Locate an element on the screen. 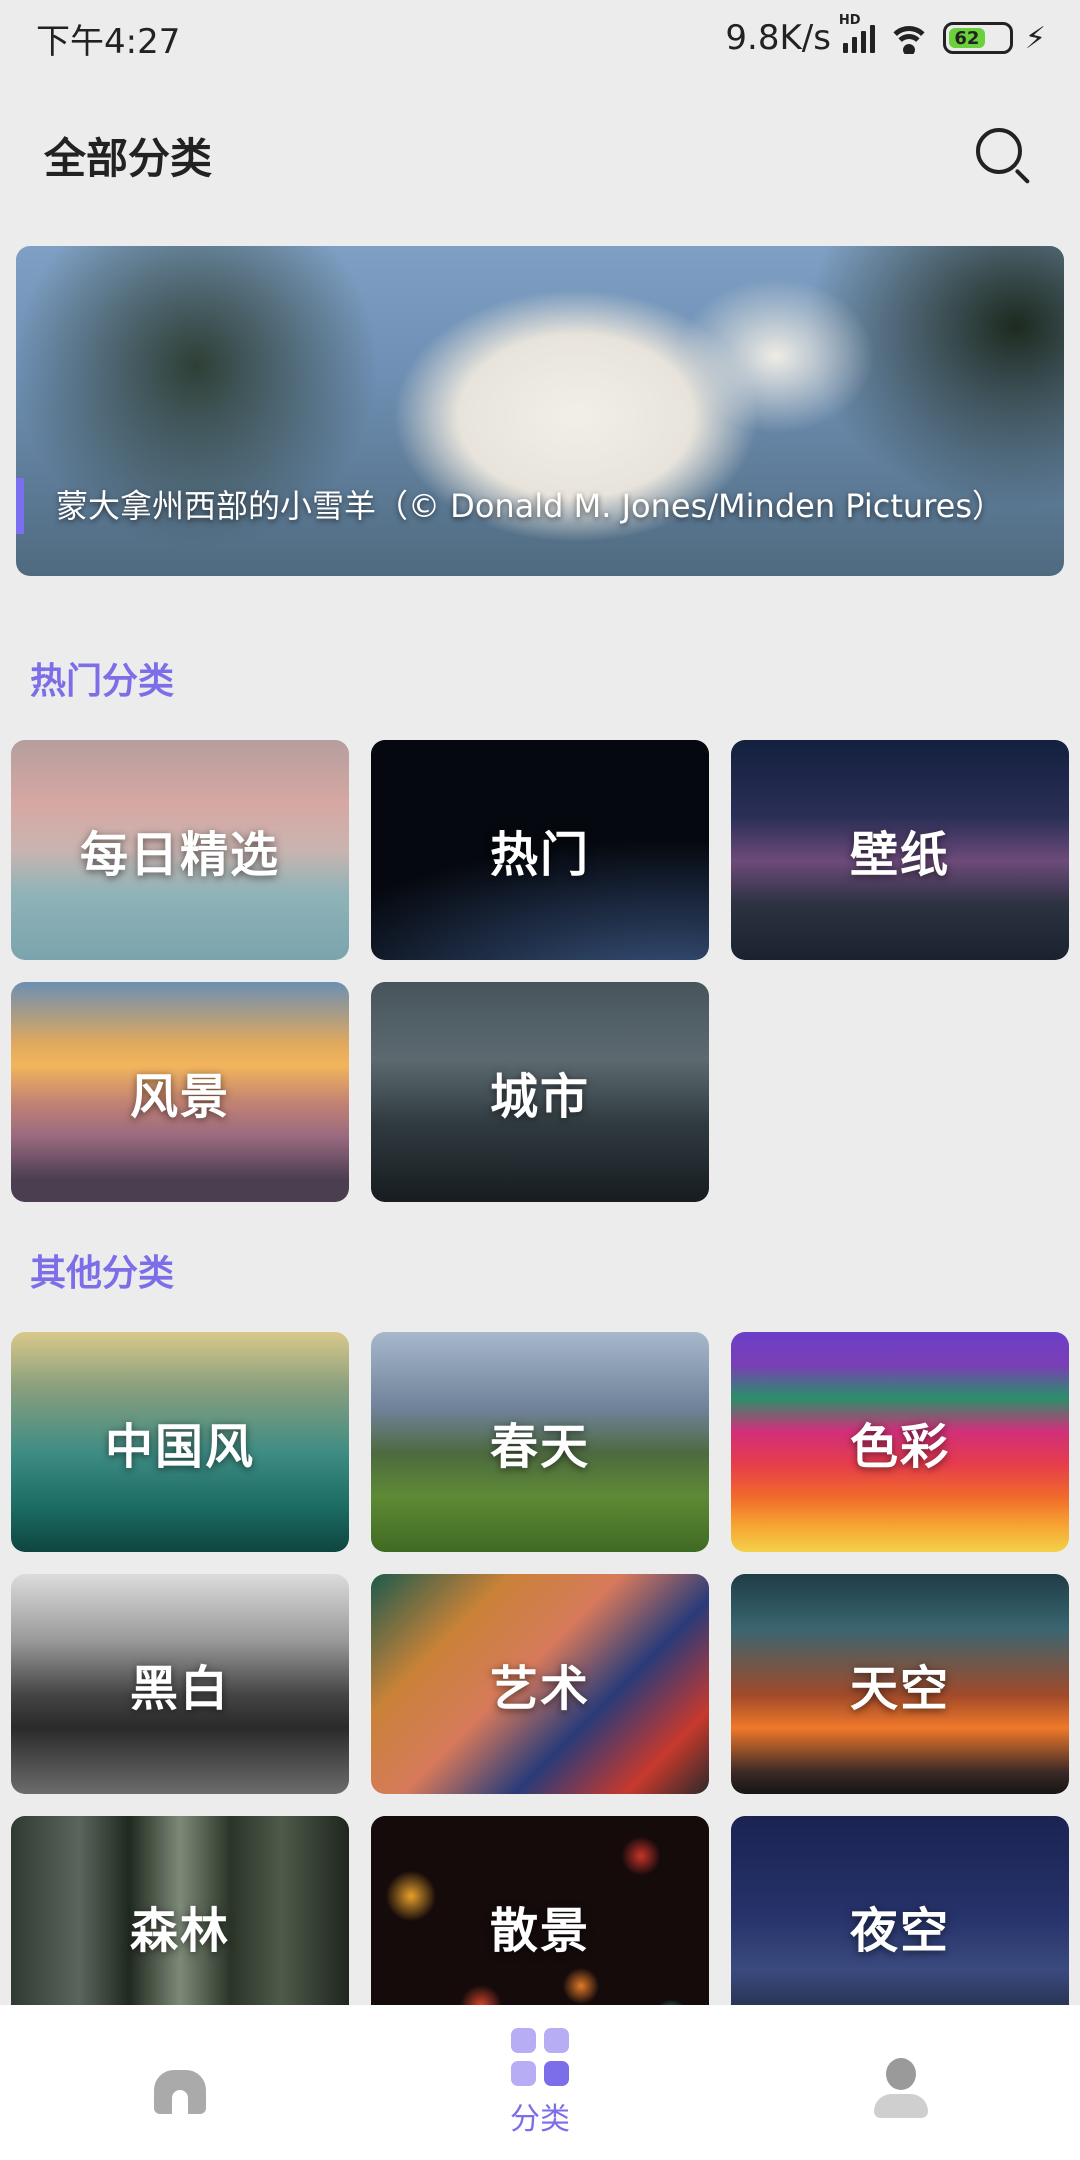 The height and width of the screenshot is (2160, 1080). battery-icon: 62 is located at coordinates (977, 38).